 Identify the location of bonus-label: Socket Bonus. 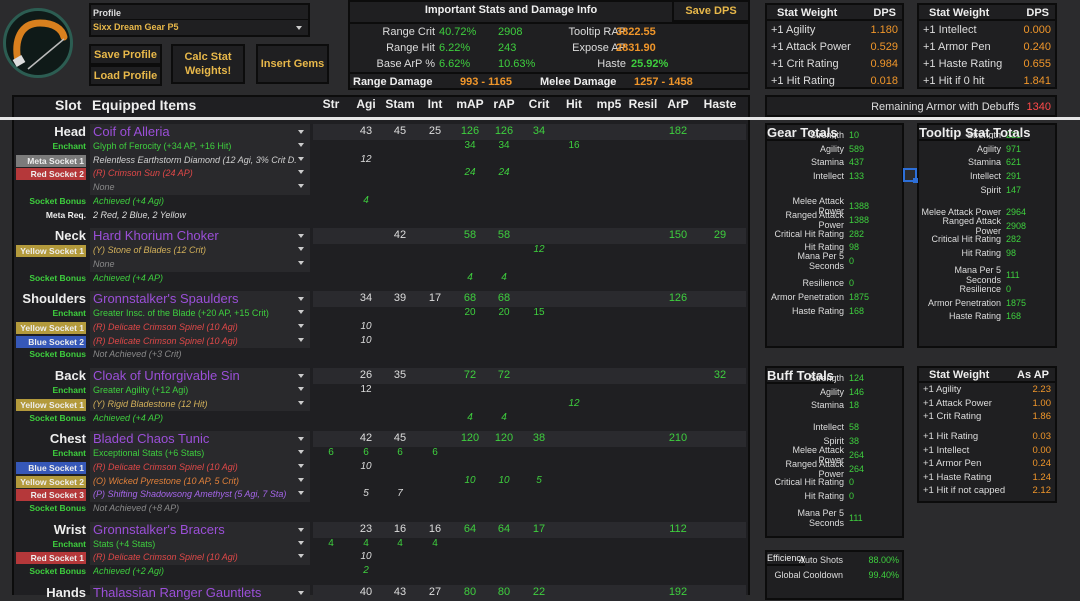
(57, 571).